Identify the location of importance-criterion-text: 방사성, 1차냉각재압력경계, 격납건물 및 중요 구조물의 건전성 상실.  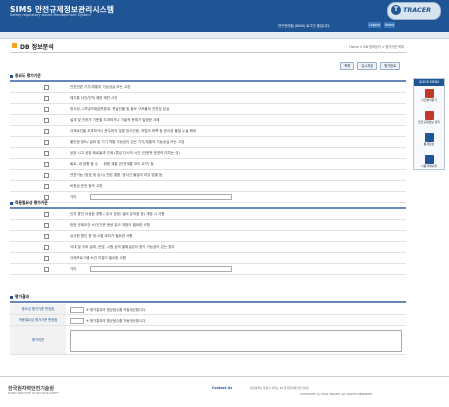
(120, 109).